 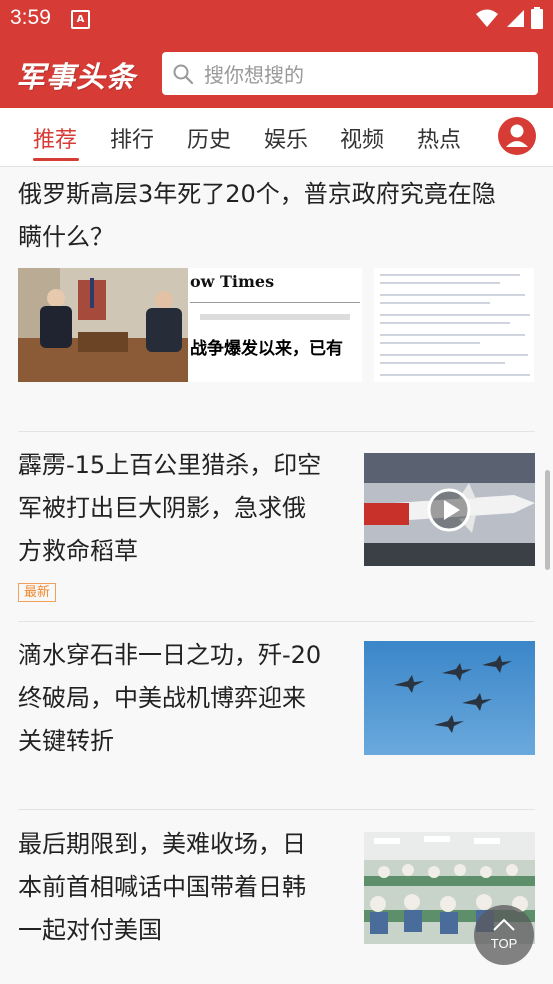 I want to click on signal-icon, so click(x=515, y=18).